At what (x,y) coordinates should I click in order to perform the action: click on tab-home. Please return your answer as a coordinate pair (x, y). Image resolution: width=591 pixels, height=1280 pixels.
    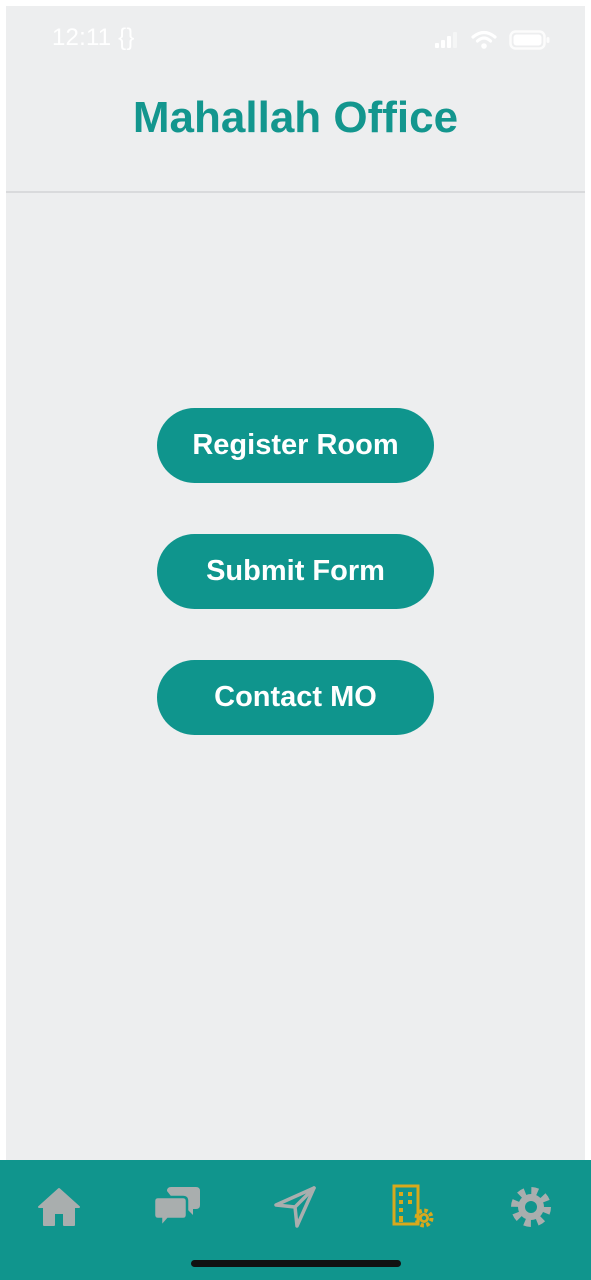
    Looking at the image, I should click on (59, 1207).